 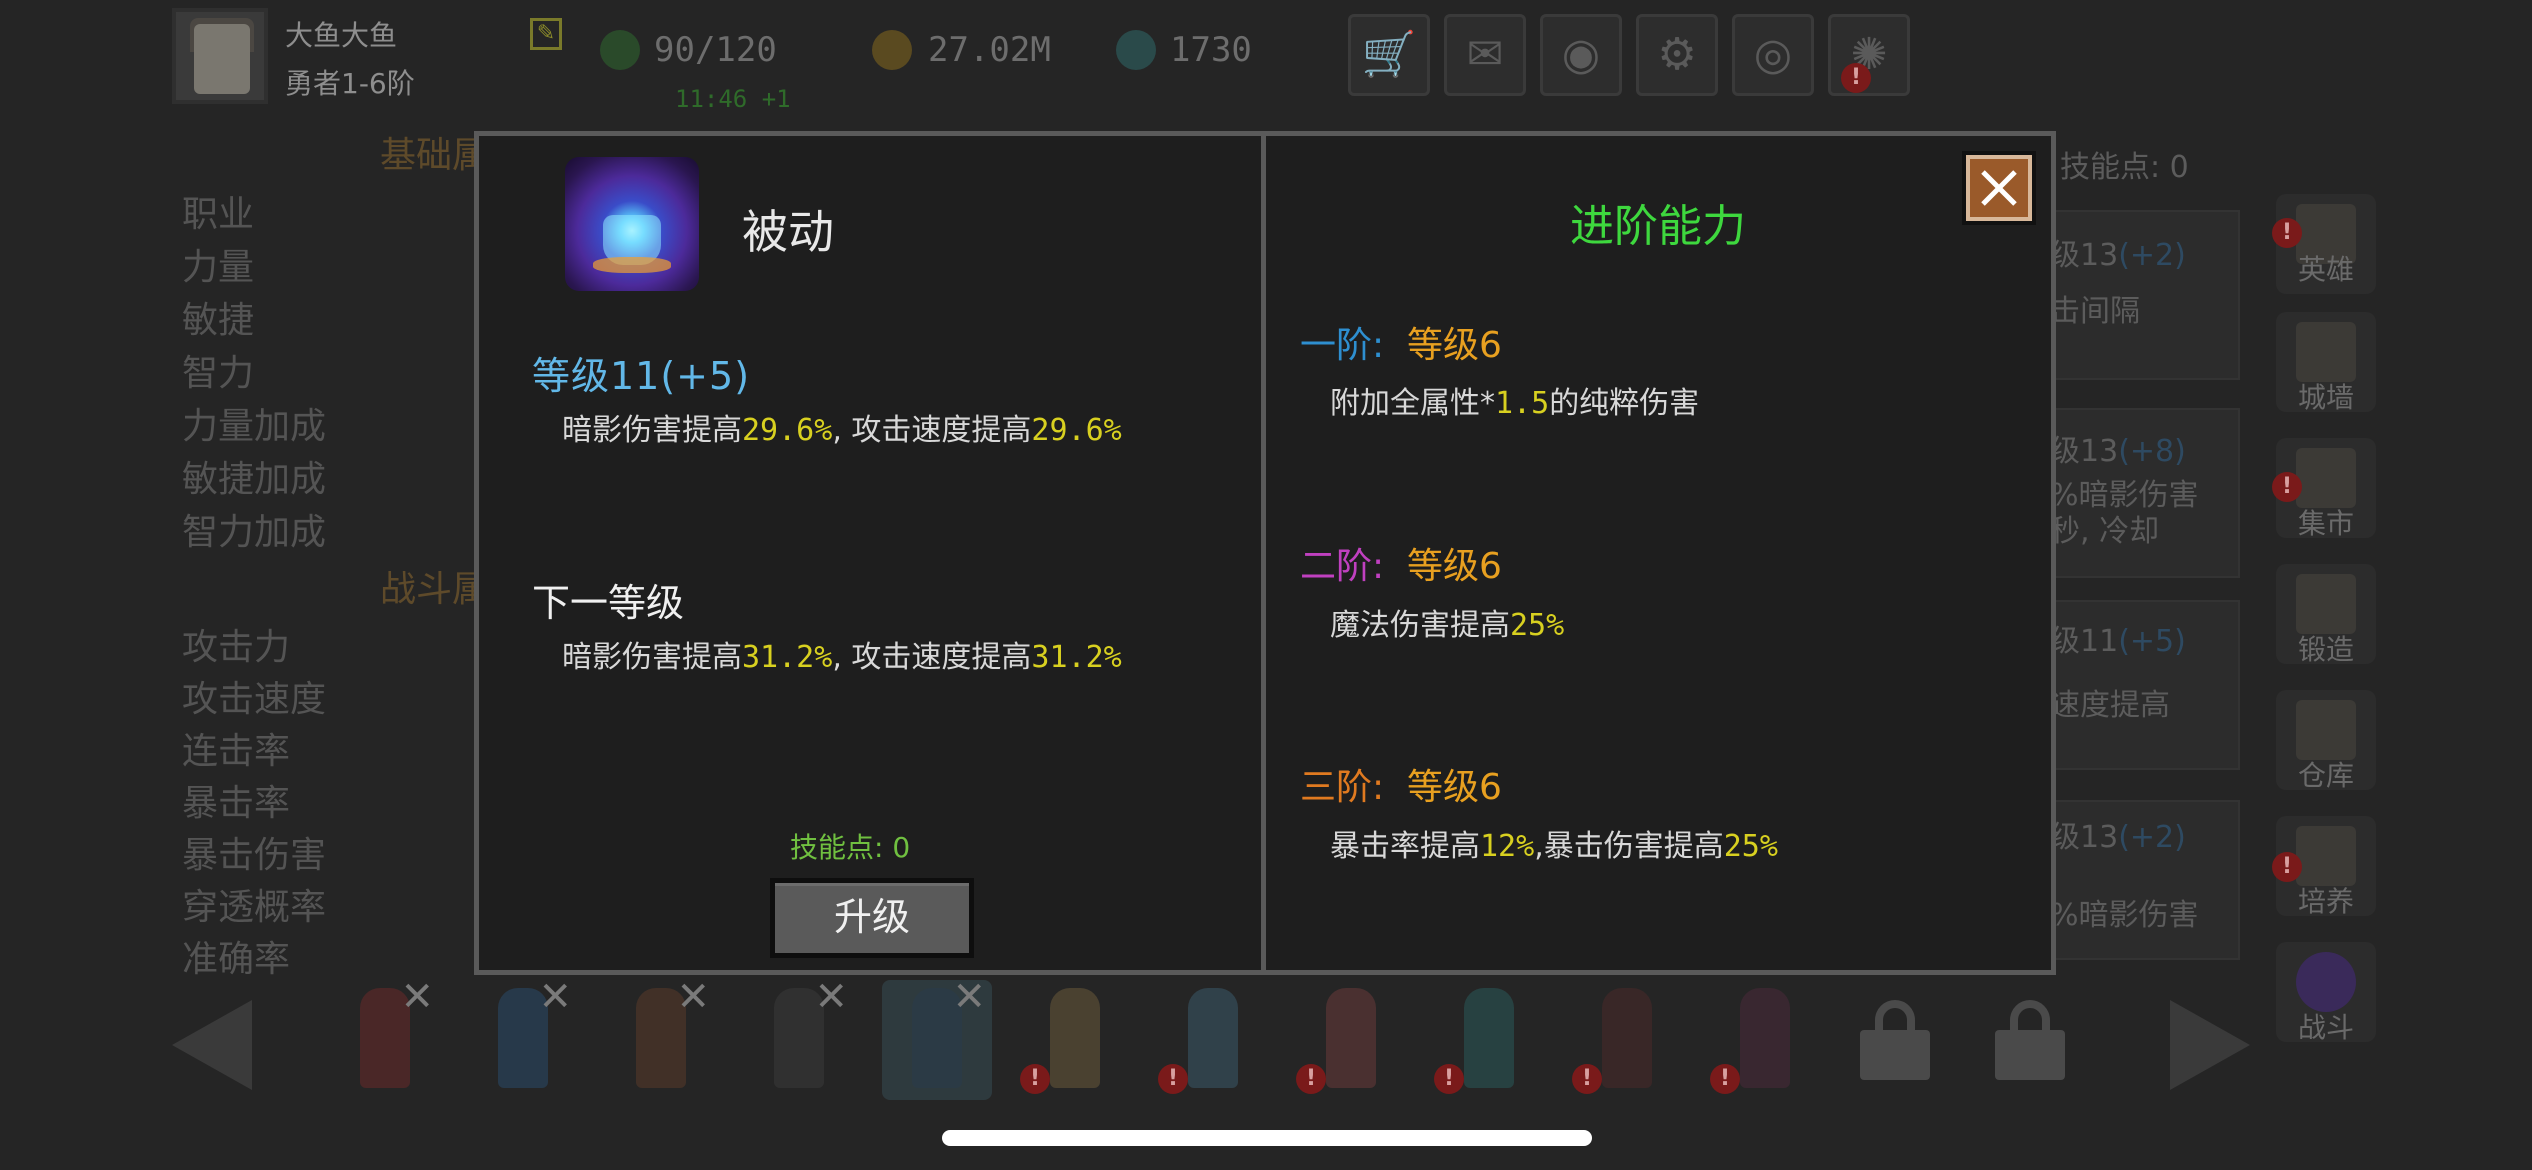 I want to click on games-button: ◉, so click(x=1581, y=55).